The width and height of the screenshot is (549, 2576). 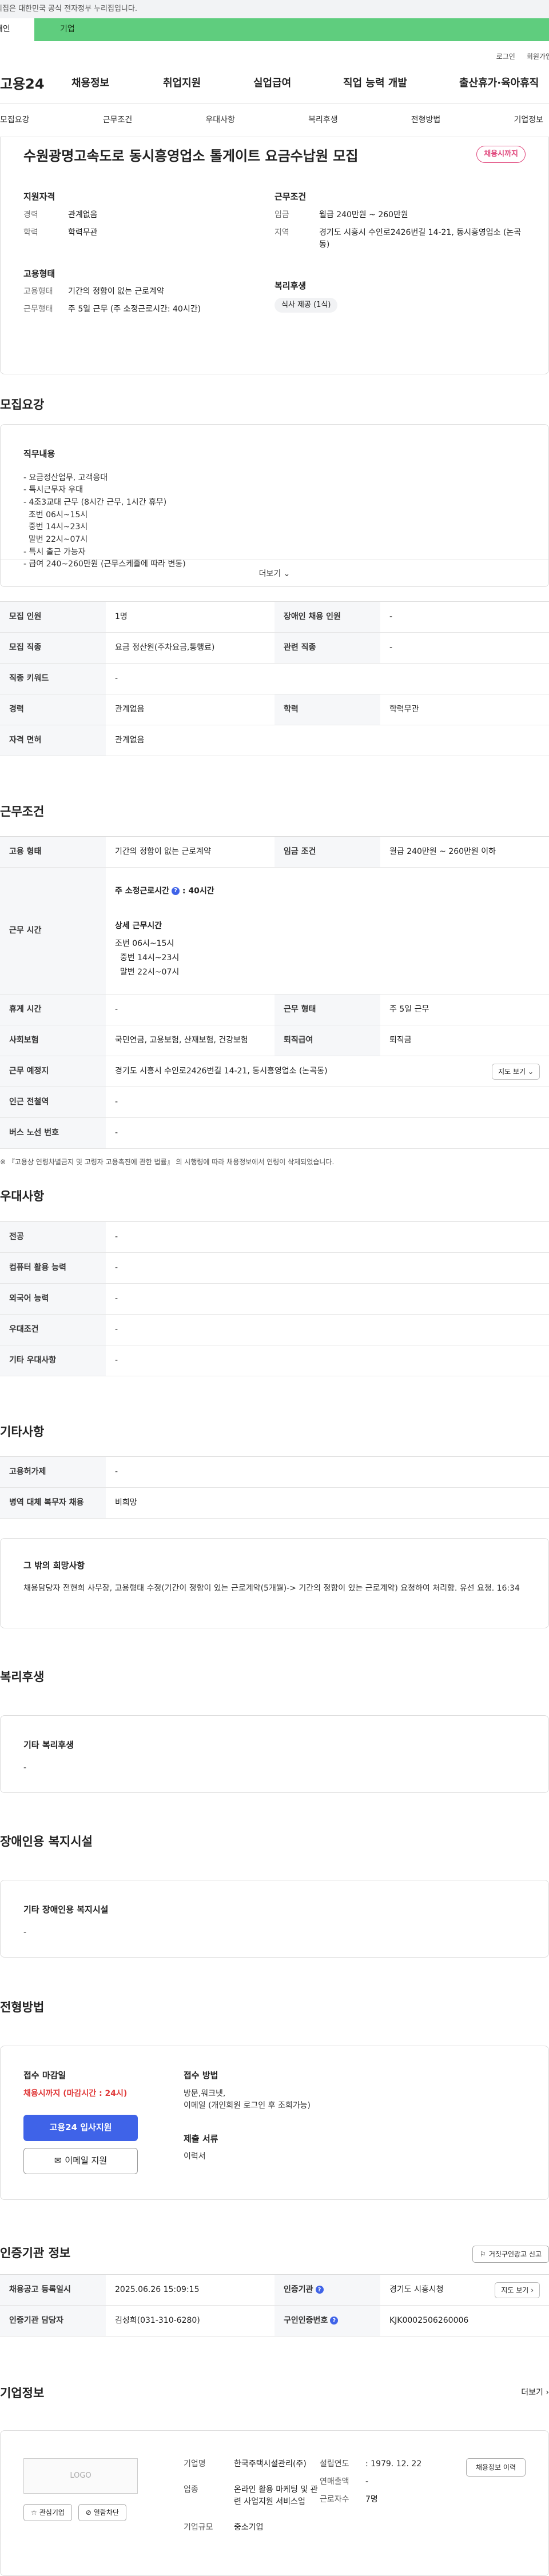 I want to click on cell-label: 직종 키워드, so click(x=53, y=678).